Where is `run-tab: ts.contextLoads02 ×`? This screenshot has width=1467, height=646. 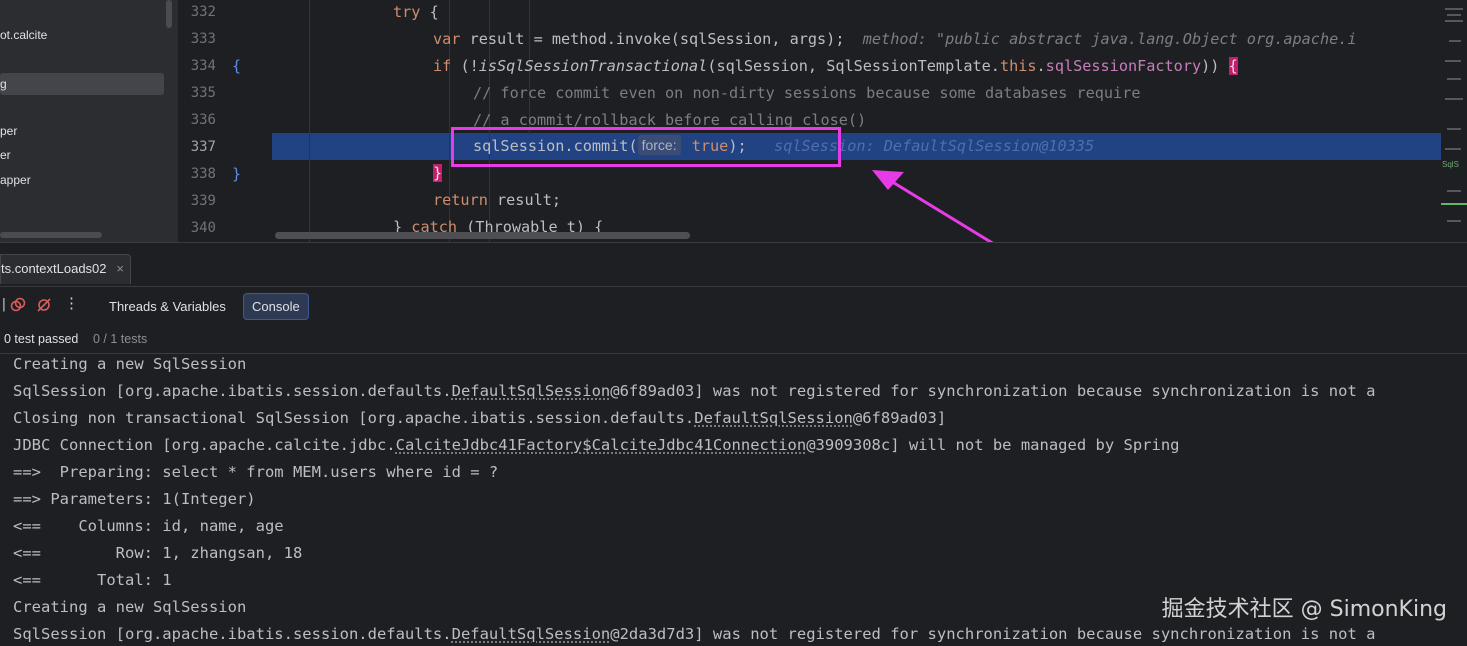
run-tab: ts.contextLoads02 × is located at coordinates (65, 269).